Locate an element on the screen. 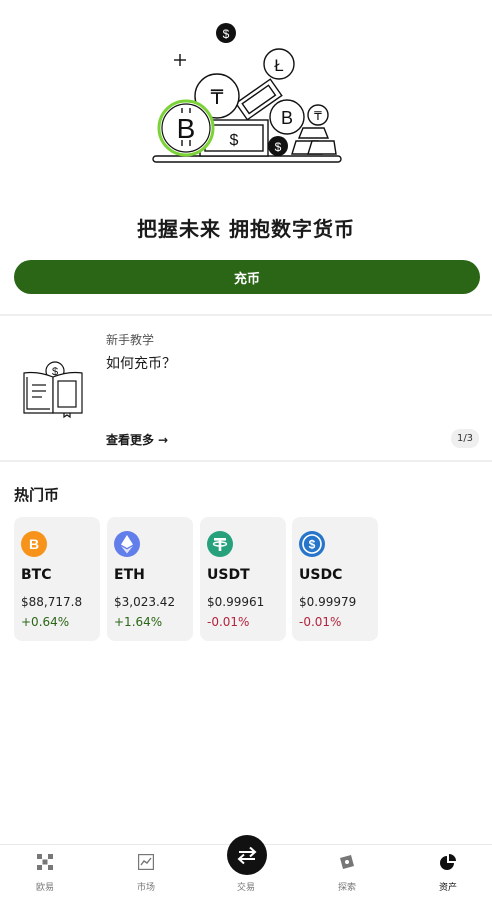  coin-price: $0.99961 is located at coordinates (236, 602).